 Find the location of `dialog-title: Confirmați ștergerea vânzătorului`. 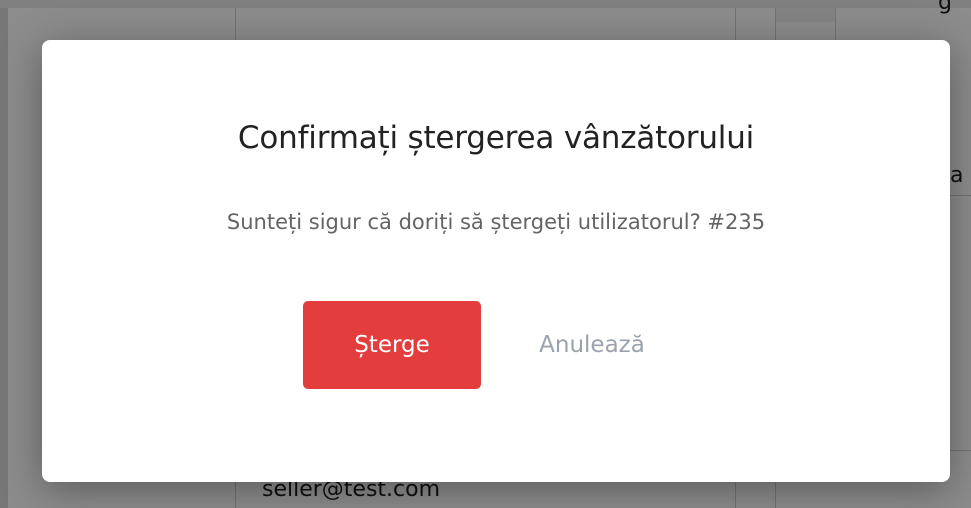

dialog-title: Confirmați ștergerea vânzătorului is located at coordinates (496, 138).